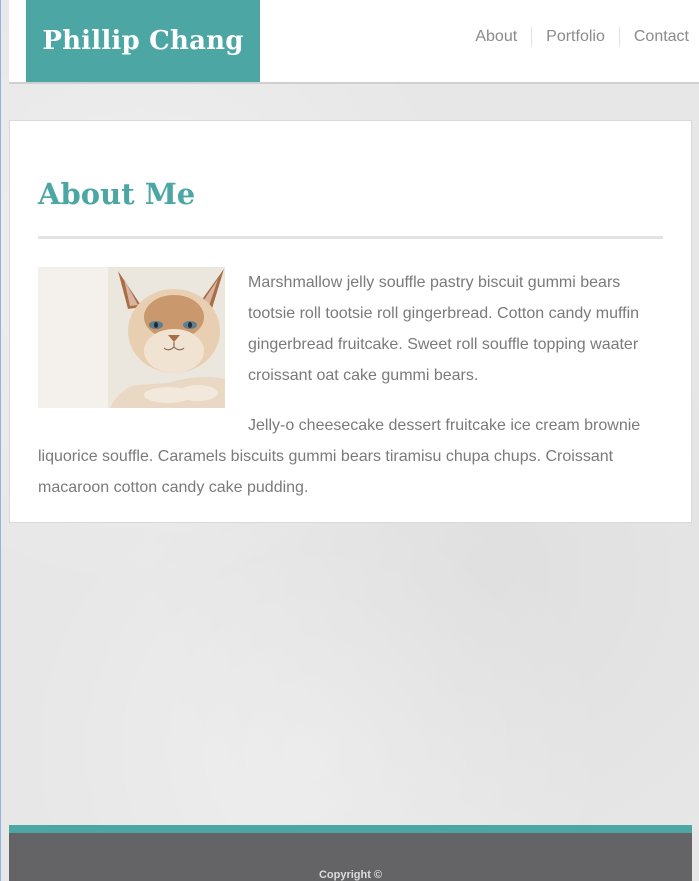 This screenshot has height=881, width=699. Describe the element at coordinates (350, 237) in the screenshot. I see `title-divider` at that location.